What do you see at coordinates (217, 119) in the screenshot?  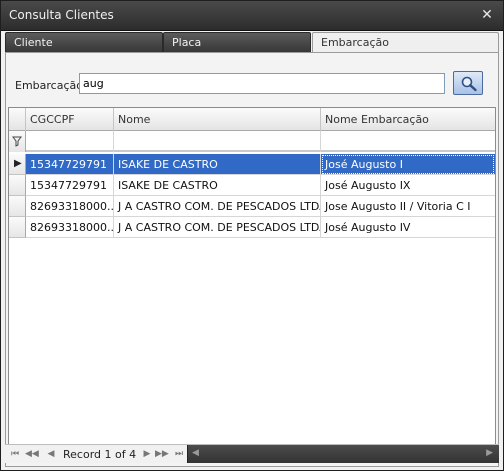 I see `column-header-nome: Nome` at bounding box center [217, 119].